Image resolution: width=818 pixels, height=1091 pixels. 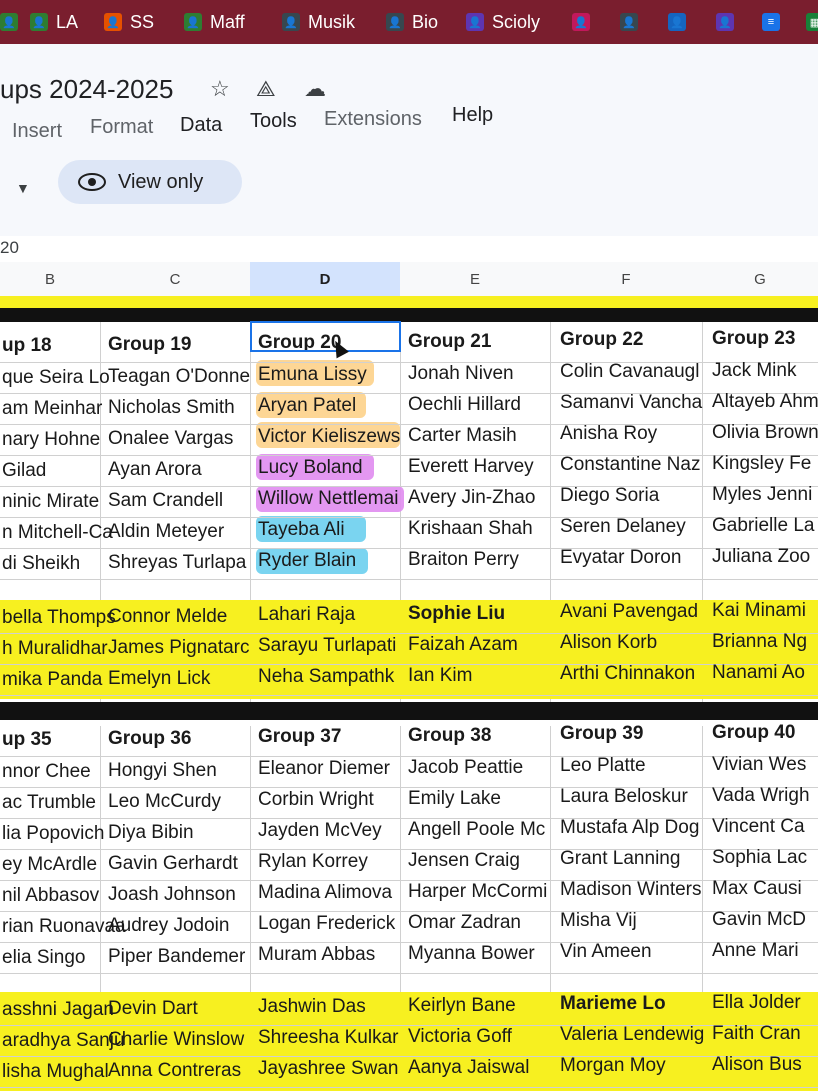 I want to click on cell: Vada Wrigh, so click(x=765, y=796).